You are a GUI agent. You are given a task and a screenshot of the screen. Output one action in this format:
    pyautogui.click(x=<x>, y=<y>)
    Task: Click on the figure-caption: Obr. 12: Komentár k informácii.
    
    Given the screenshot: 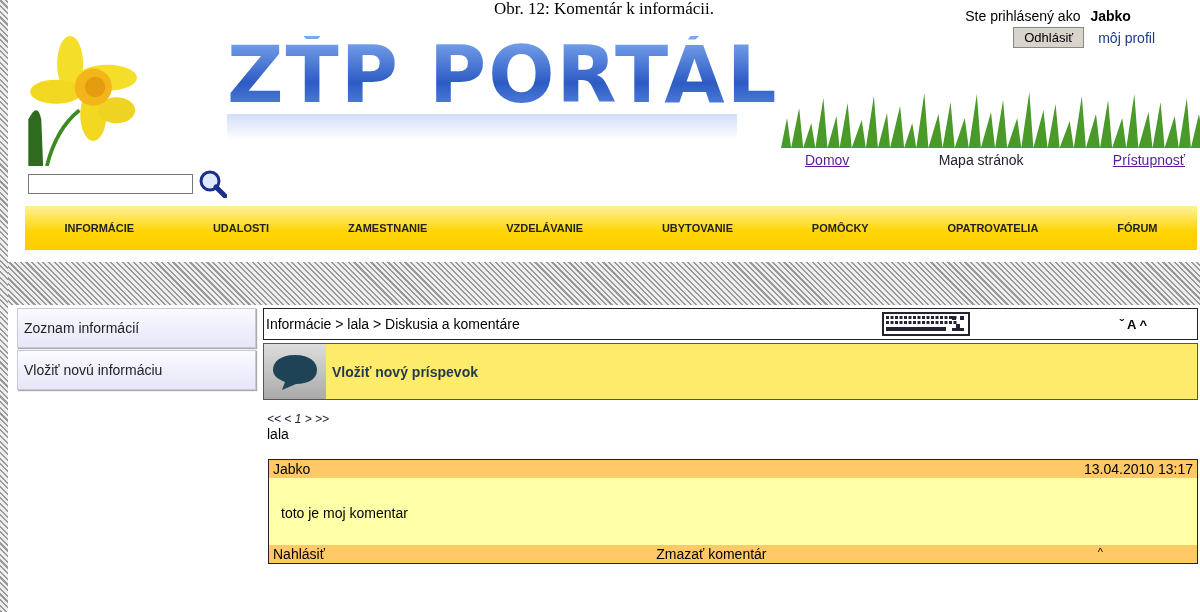 What is the action you would take?
    pyautogui.click(x=604, y=9)
    